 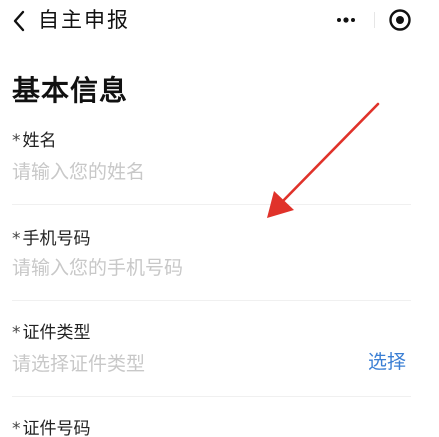 I want to click on page-title: 自主申报, so click(x=84, y=20).